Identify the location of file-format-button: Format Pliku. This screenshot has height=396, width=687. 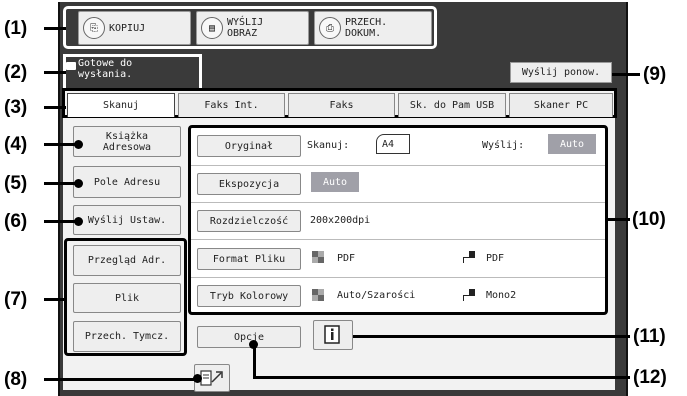
(249, 259).